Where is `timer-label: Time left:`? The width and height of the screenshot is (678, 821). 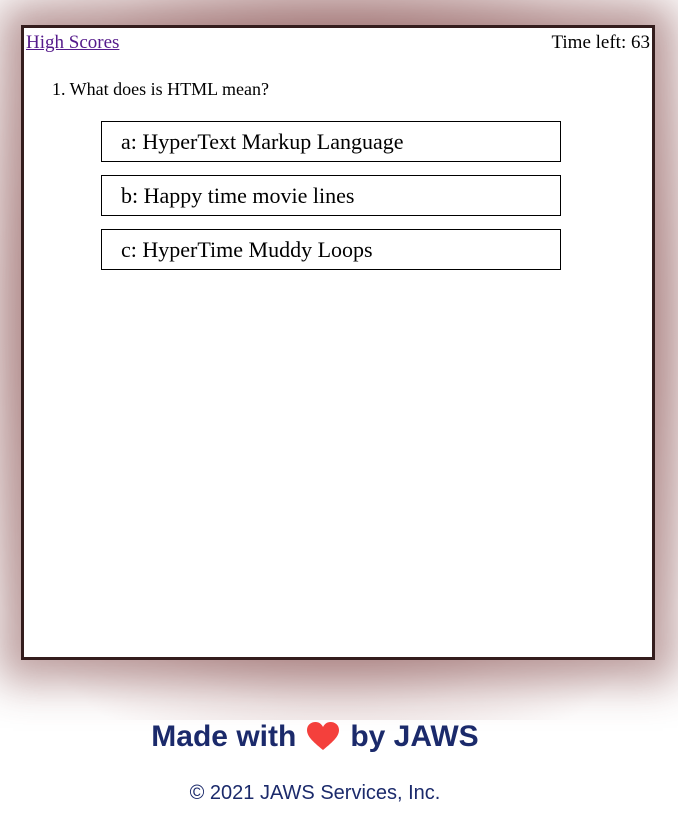
timer-label: Time left: is located at coordinates (589, 42).